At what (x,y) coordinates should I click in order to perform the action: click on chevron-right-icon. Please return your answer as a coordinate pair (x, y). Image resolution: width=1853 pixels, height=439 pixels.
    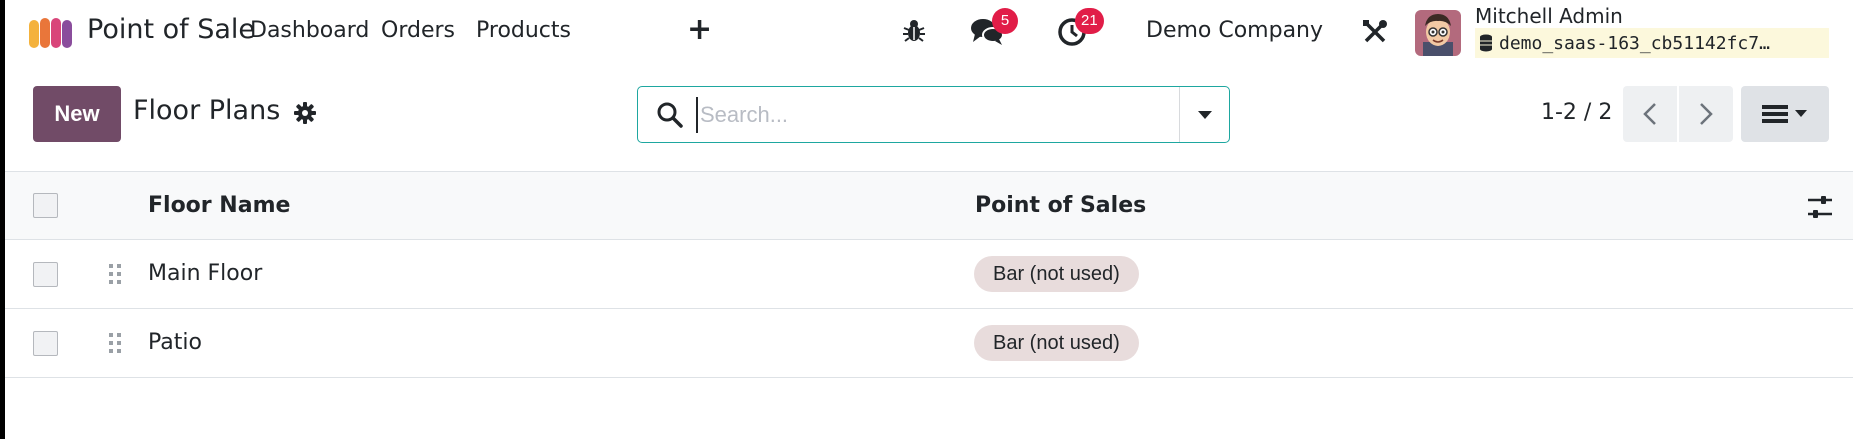
    Looking at the image, I should click on (1706, 114).